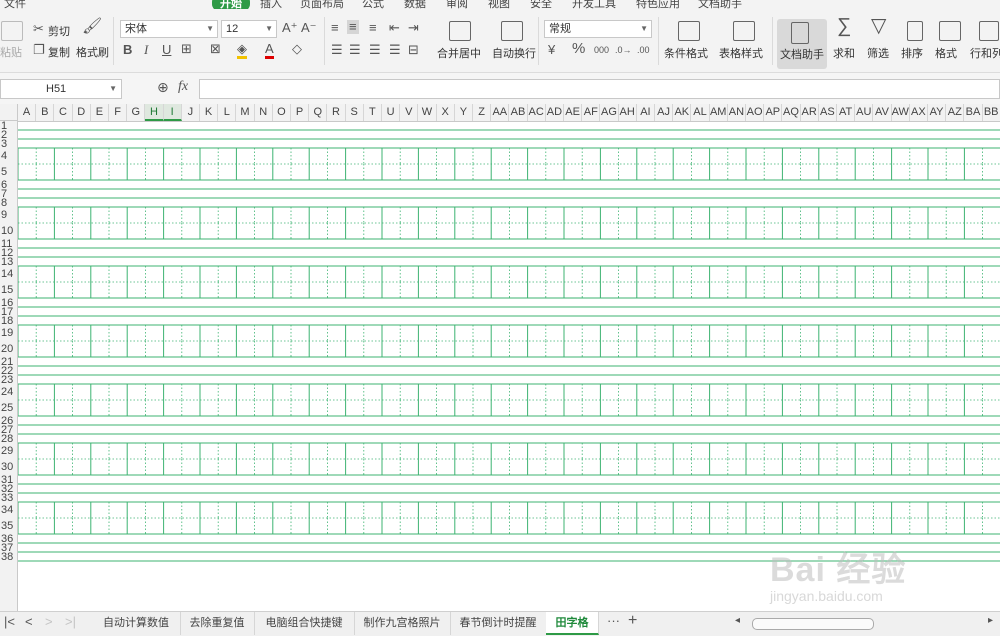 The width and height of the screenshot is (1000, 636). What do you see at coordinates (541, 4) in the screenshot?
I see `menu-security: 安全` at bounding box center [541, 4].